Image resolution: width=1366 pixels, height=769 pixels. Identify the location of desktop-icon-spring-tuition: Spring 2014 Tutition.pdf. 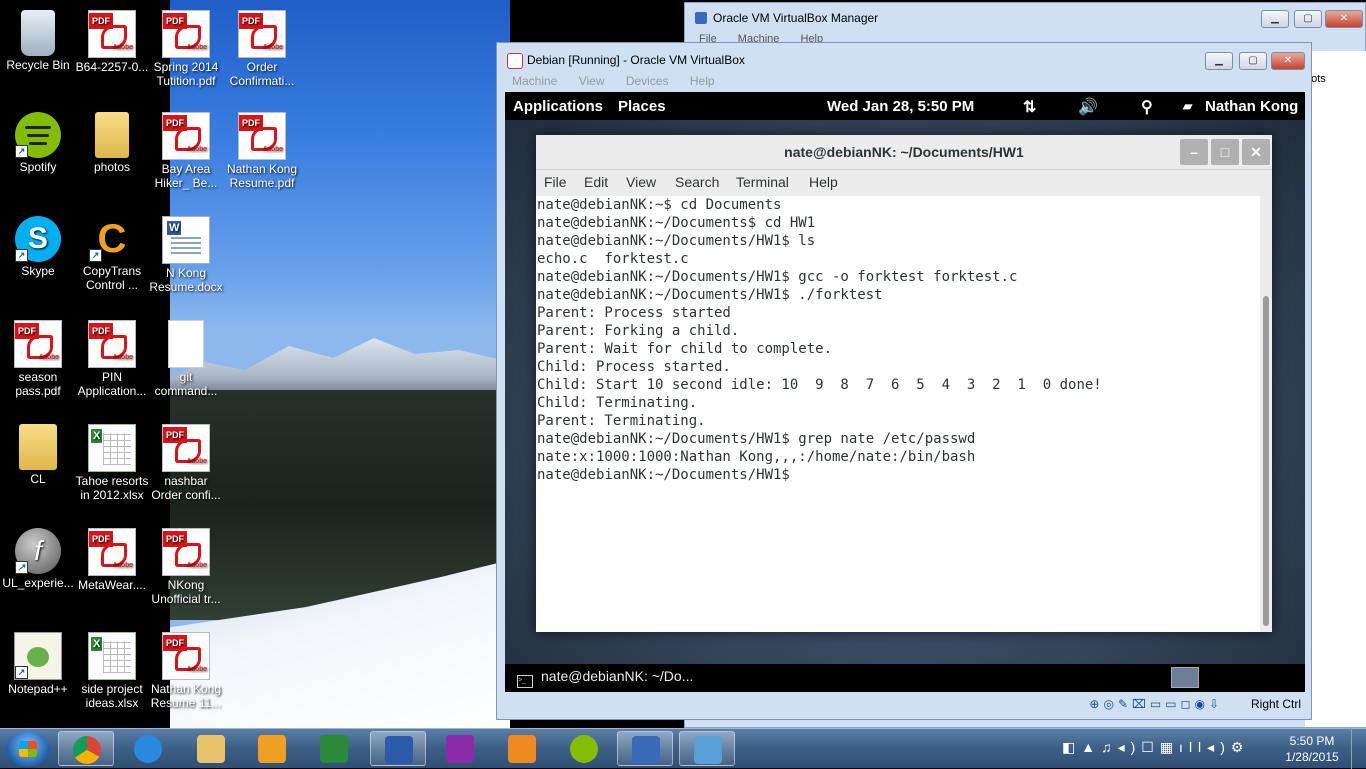
(186, 49).